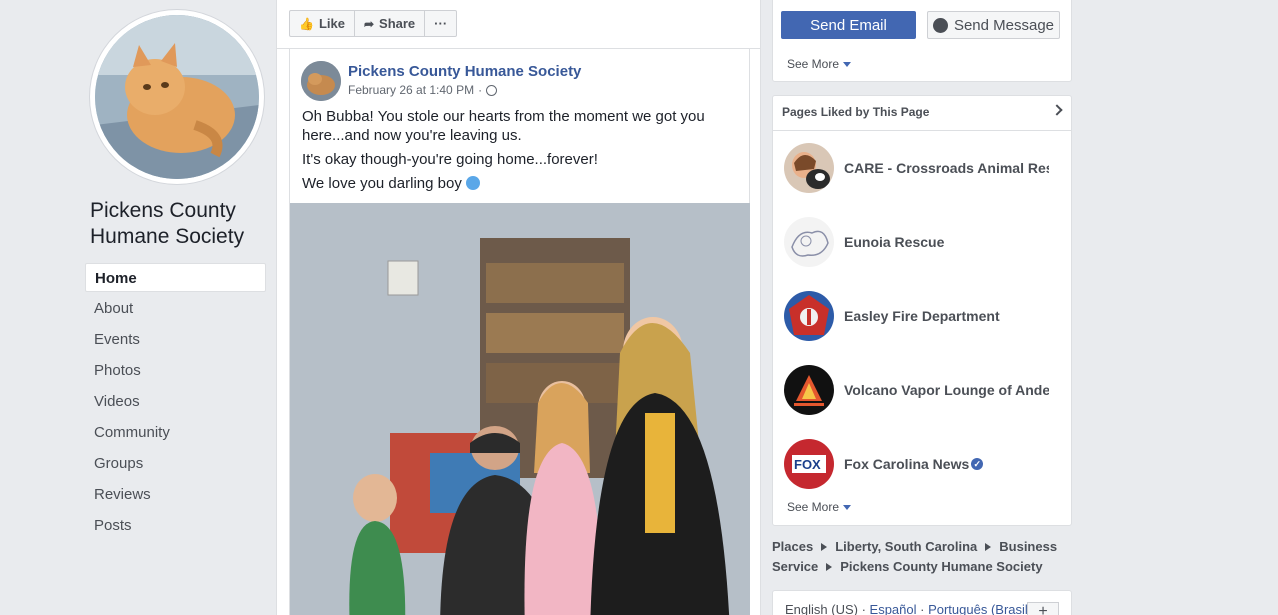 The width and height of the screenshot is (1278, 615). Describe the element at coordinates (175, 495) in the screenshot. I see `nav-item-reviews: Reviews` at that location.